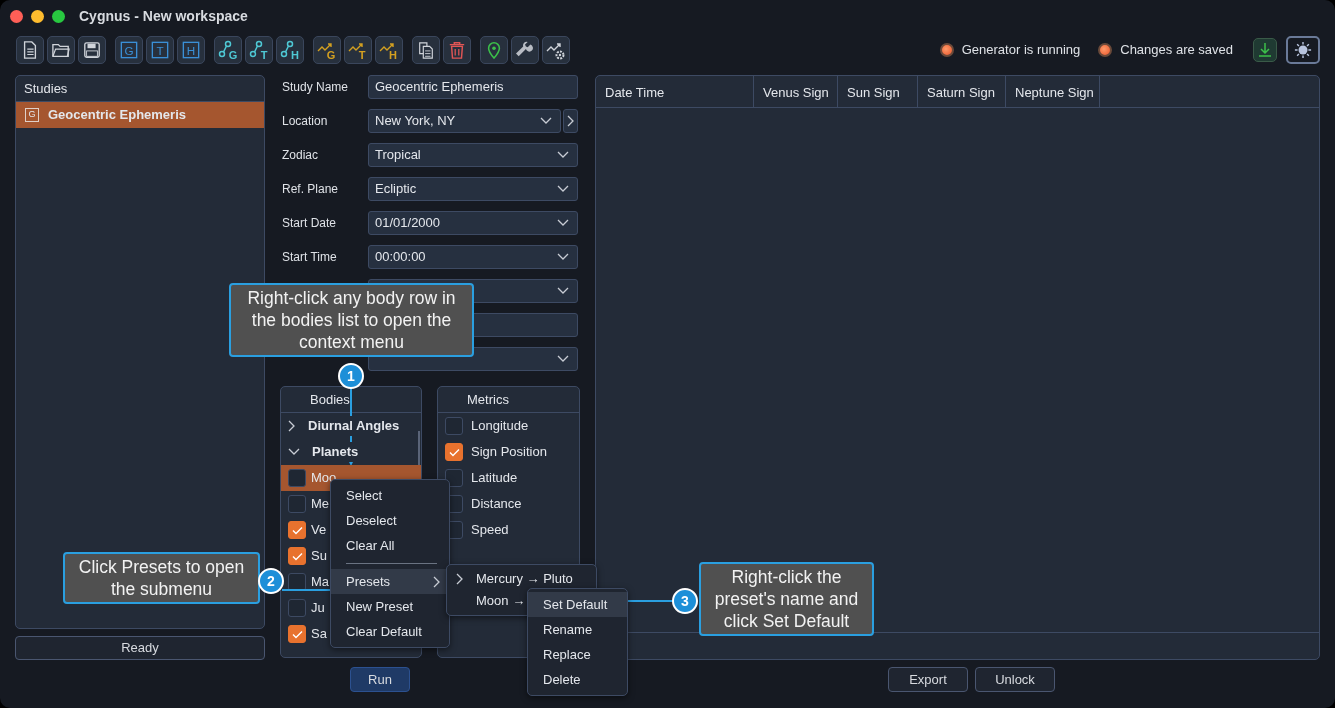  Describe the element at coordinates (310, 189) in the screenshot. I see `field-label: Ref. Plane` at that location.